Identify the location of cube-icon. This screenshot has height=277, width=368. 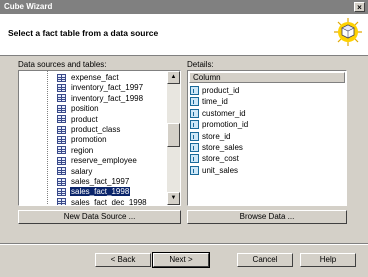
(348, 32).